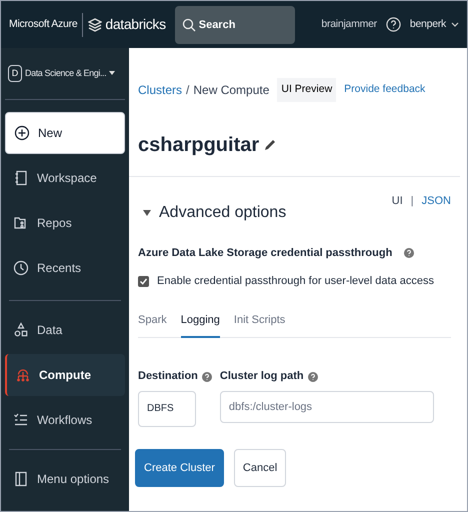 This screenshot has width=468, height=512. Describe the element at coordinates (327, 406) in the screenshot. I see `log-path-field: dbfs:/cluster-logs` at that location.